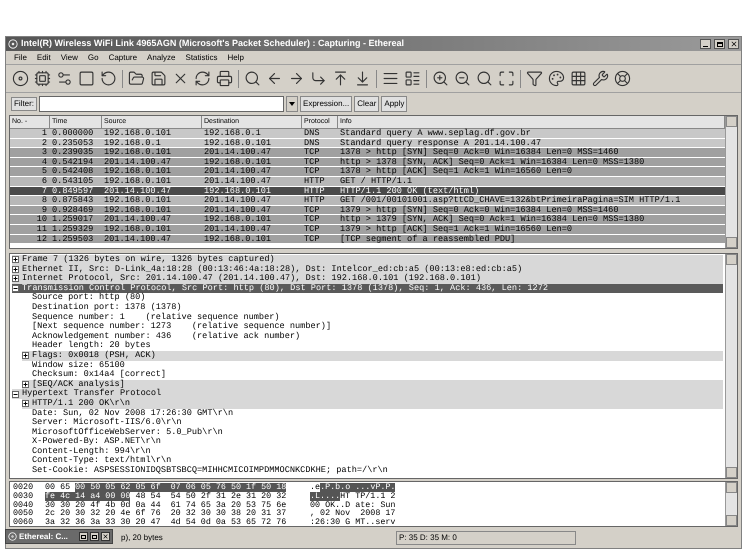  I want to click on packet-row: 1 0.000000 192.168.0.101 192.168.0.1 DNS Standard query A www.seplag.df.gov.br, so click(367, 134).